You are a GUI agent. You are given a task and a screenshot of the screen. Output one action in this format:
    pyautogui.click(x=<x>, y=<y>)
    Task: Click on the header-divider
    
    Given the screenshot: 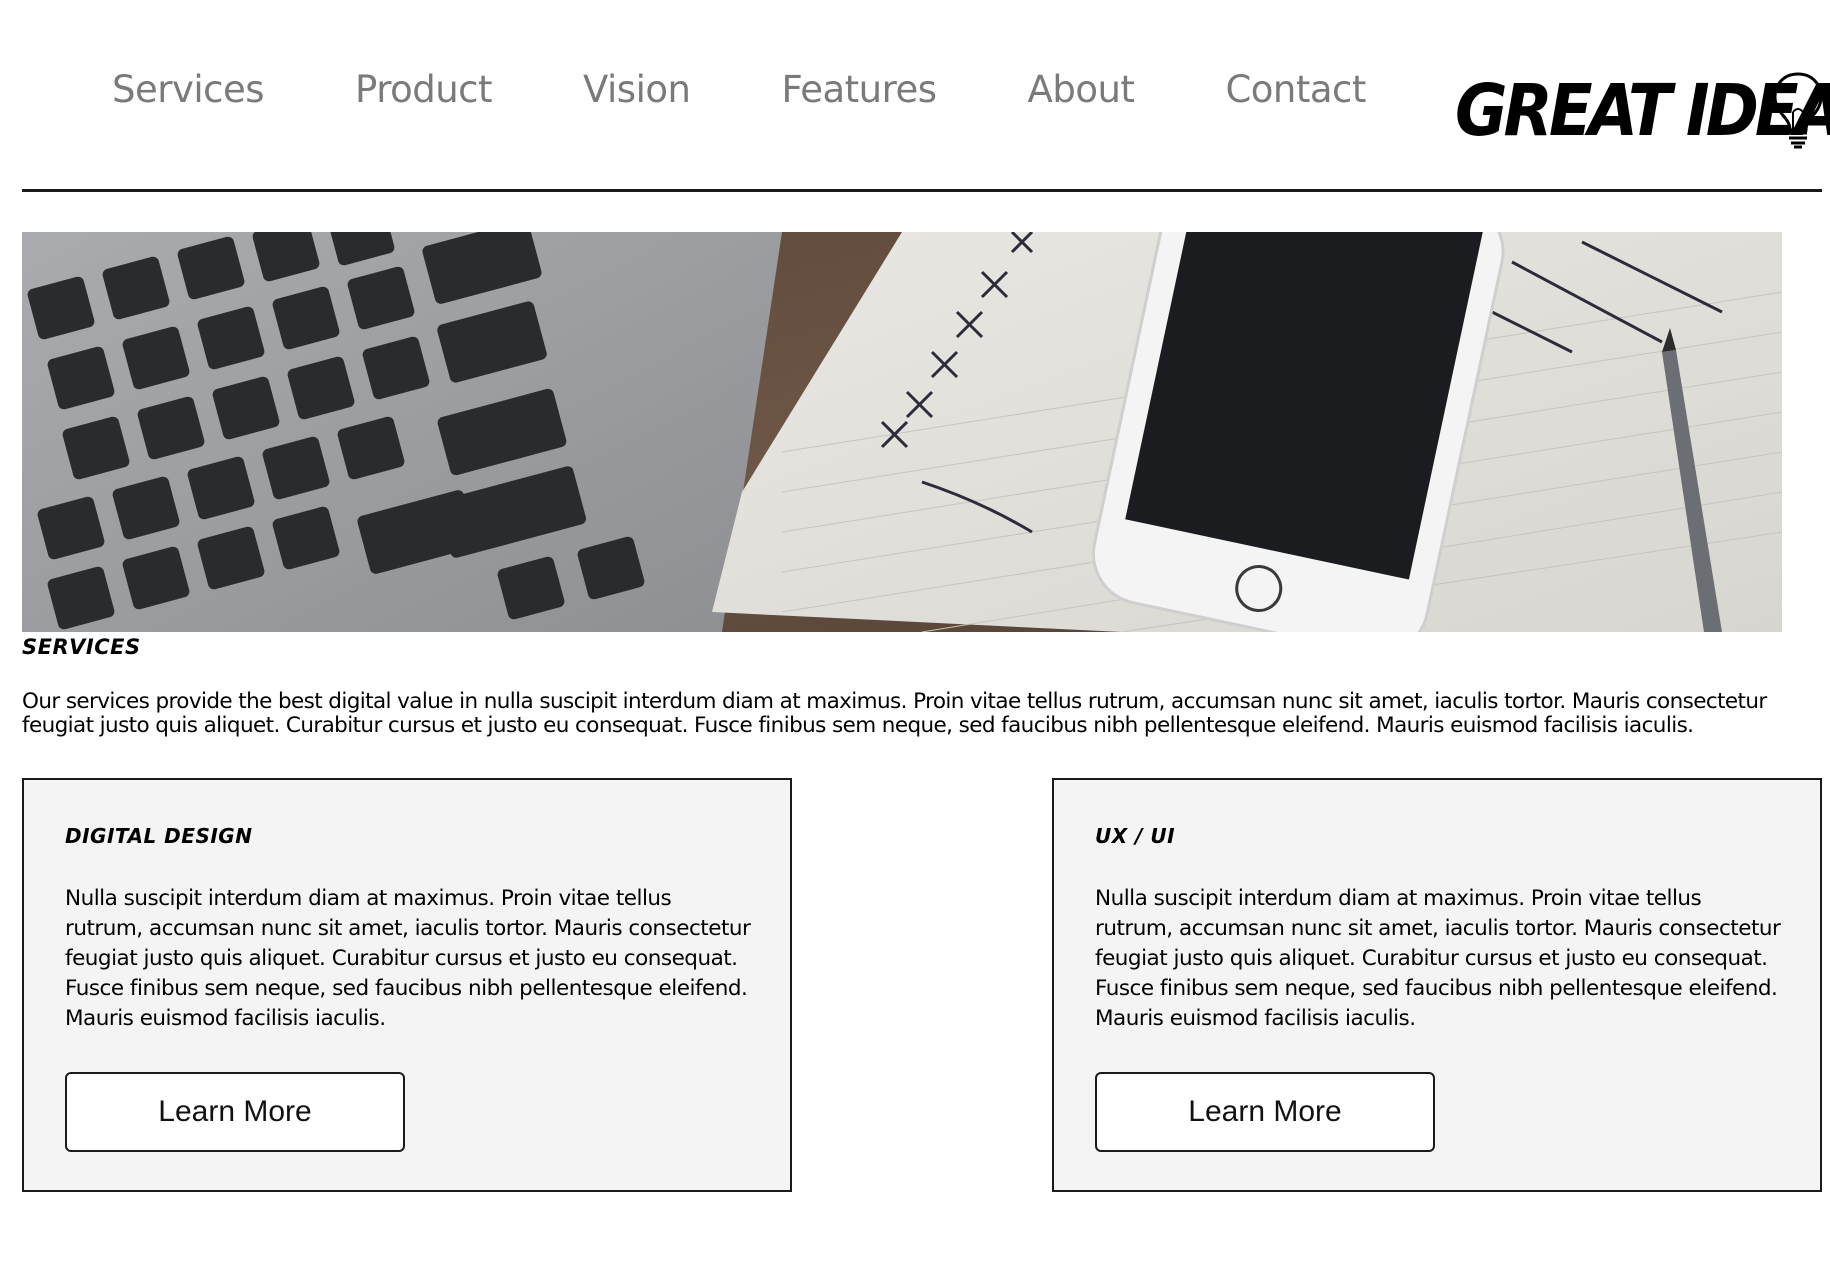 What is the action you would take?
    pyautogui.click(x=922, y=190)
    